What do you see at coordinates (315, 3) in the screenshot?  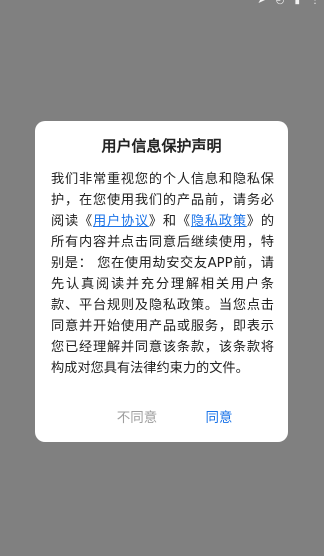 I see `more-icon: ⋮` at bounding box center [315, 3].